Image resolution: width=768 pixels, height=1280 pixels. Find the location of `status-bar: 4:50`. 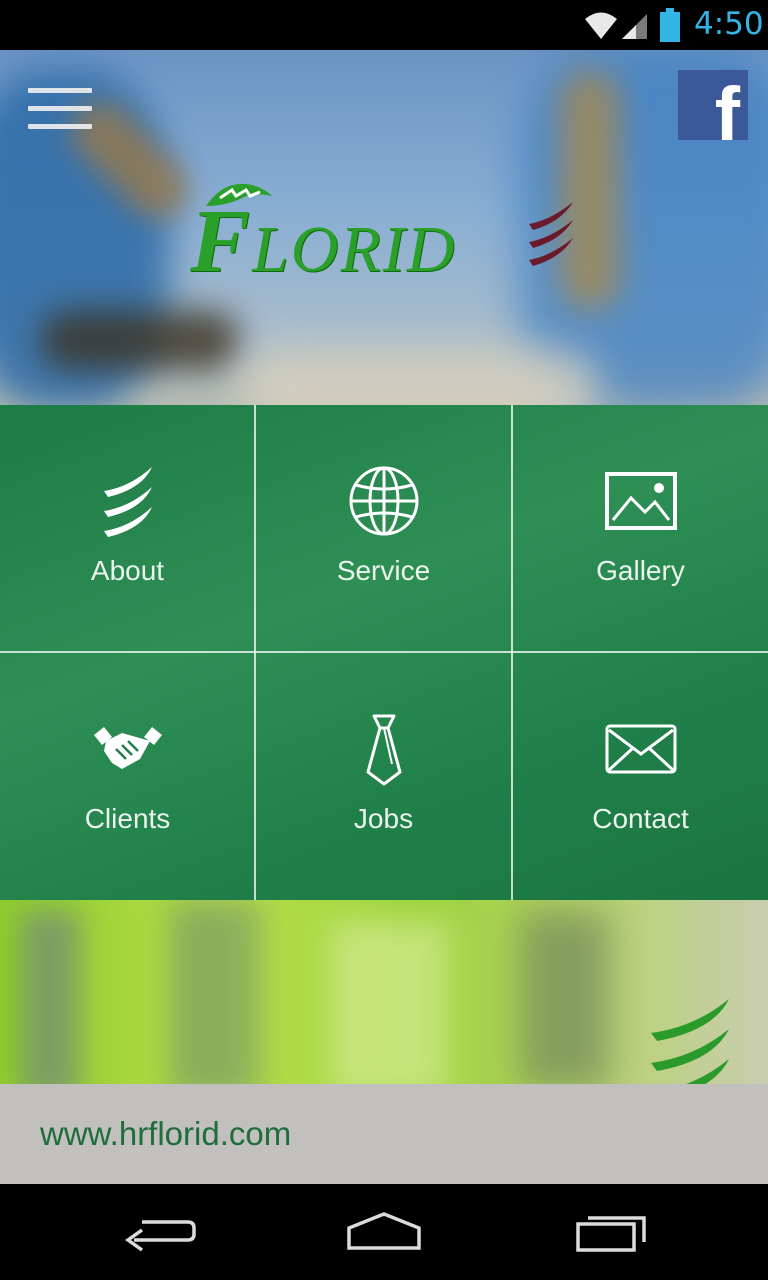

status-bar: 4:50 is located at coordinates (384, 25).